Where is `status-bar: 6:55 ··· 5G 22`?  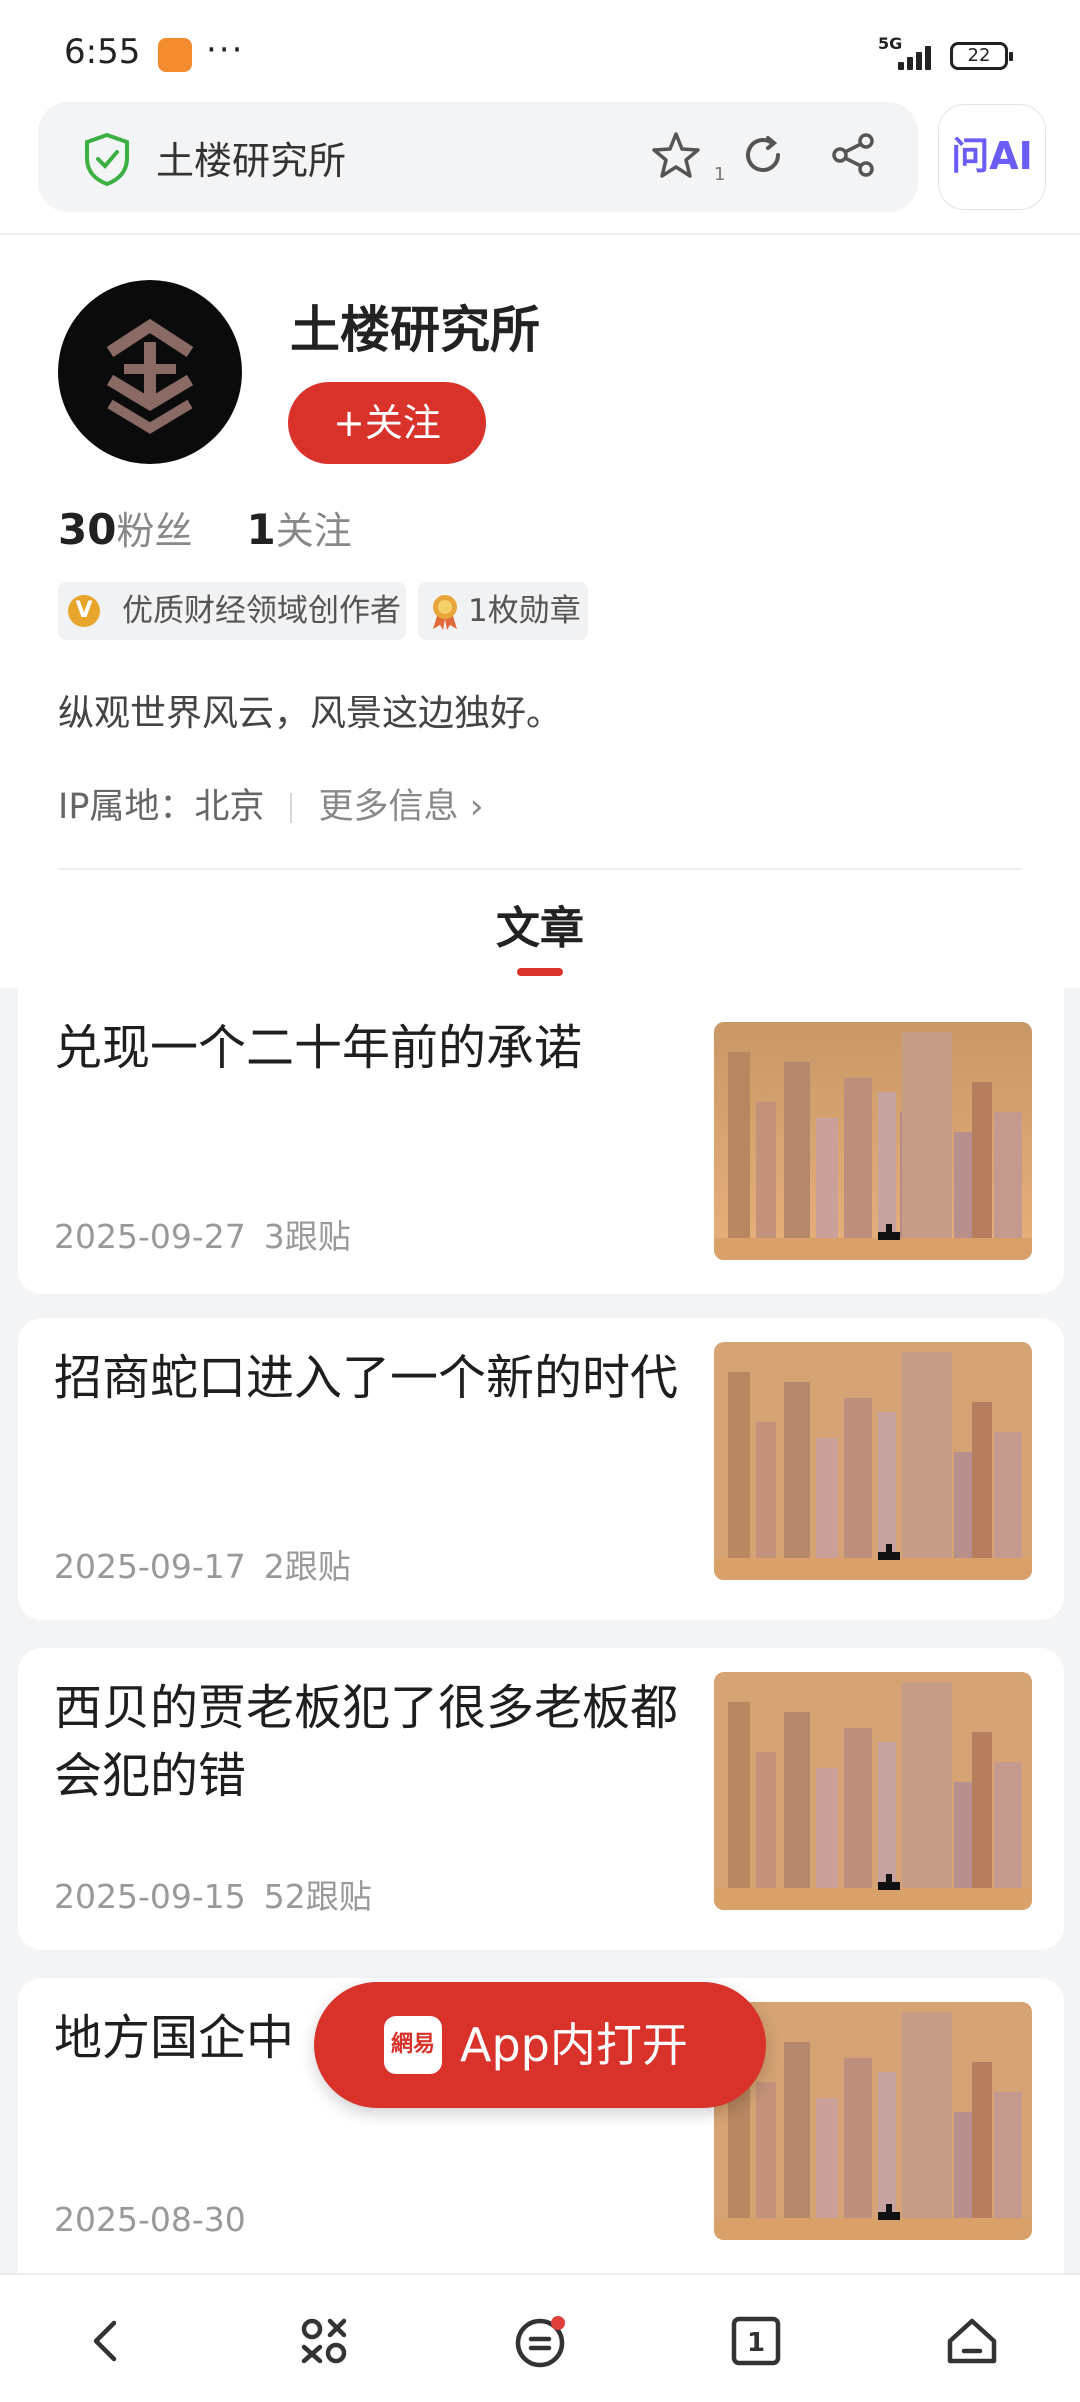 status-bar: 6:55 ··· 5G 22 is located at coordinates (540, 50).